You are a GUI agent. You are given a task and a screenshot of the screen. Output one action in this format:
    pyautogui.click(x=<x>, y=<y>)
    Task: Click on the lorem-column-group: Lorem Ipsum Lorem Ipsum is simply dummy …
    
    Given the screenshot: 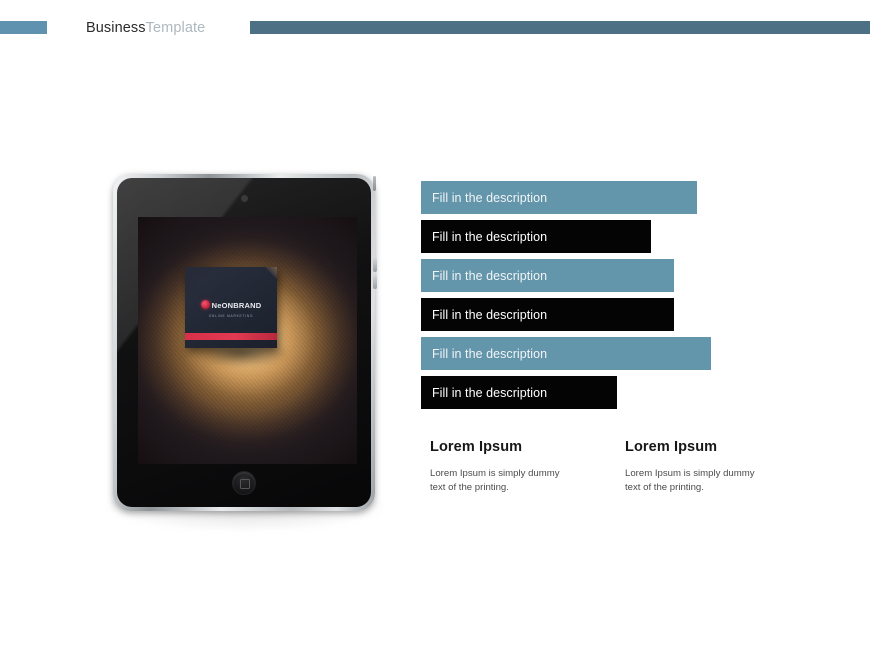 What is the action you would take?
    pyautogui.click(x=592, y=466)
    